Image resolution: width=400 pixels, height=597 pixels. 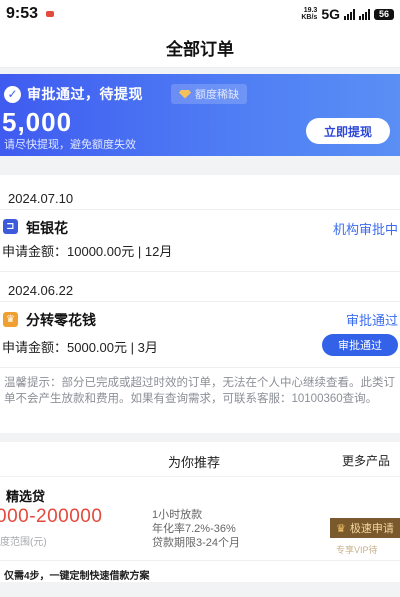 I want to click on banner-subtitle: 请尽快提现，避免额度失效, so click(x=70, y=145).